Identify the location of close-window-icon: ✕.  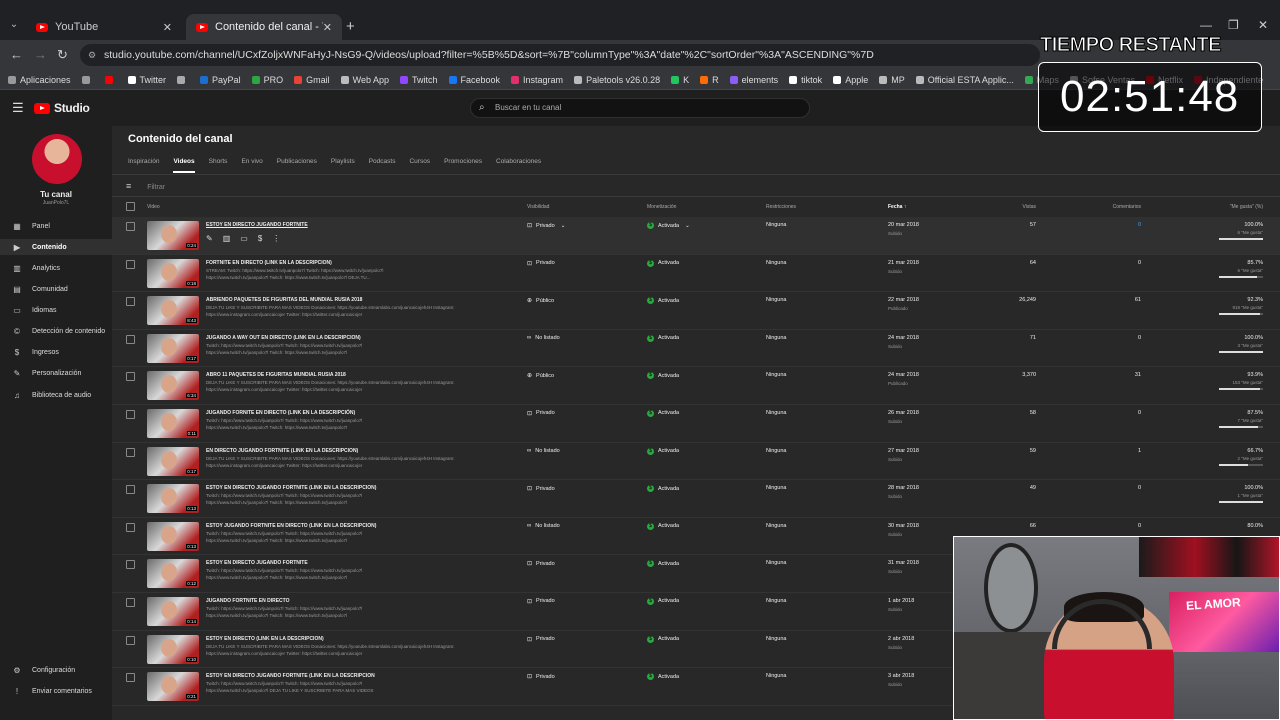
(1263, 25).